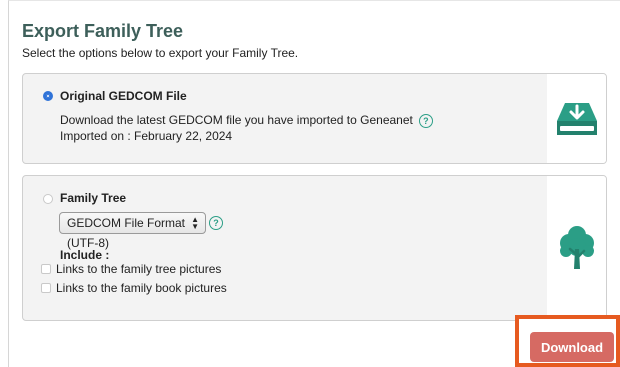  Describe the element at coordinates (48, 199) in the screenshot. I see `family-tree-radio` at that location.